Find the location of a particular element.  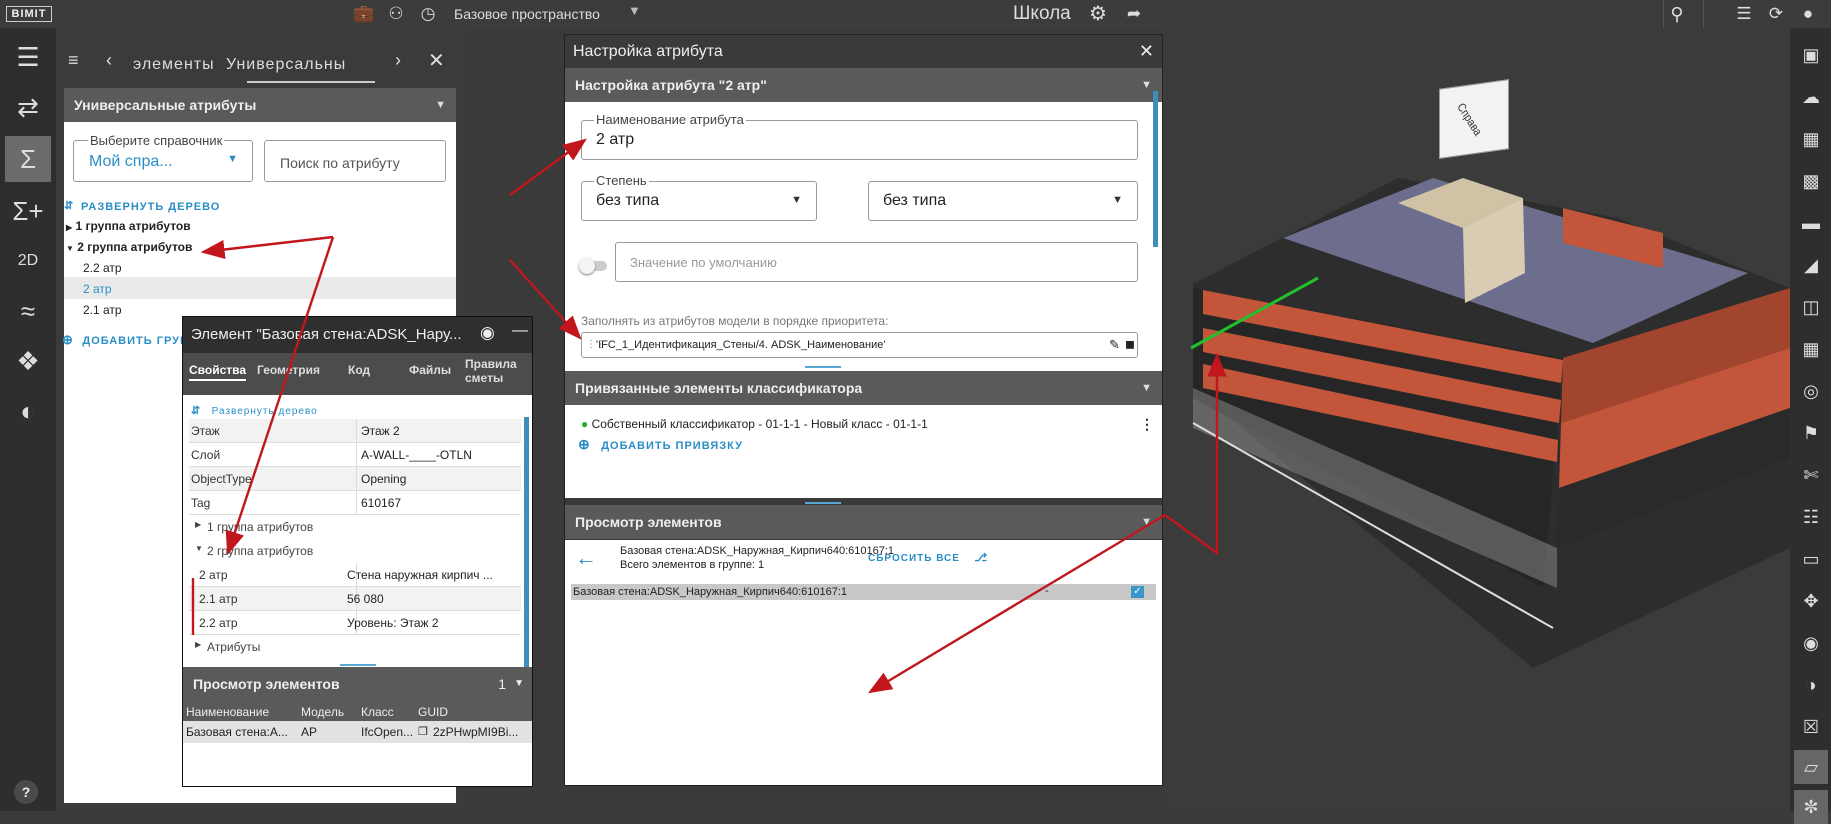

attribute-search-input: Поиск по атрибуту is located at coordinates (355, 161).